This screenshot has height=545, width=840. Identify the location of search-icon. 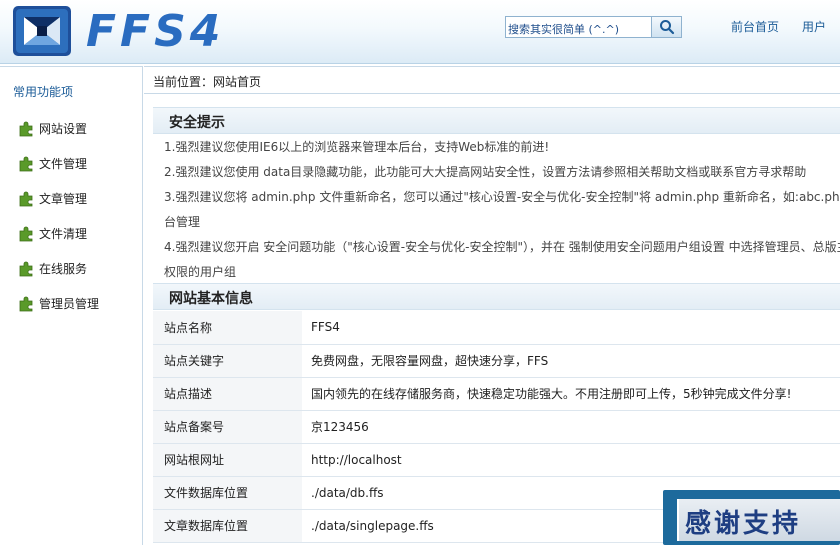
(666, 27).